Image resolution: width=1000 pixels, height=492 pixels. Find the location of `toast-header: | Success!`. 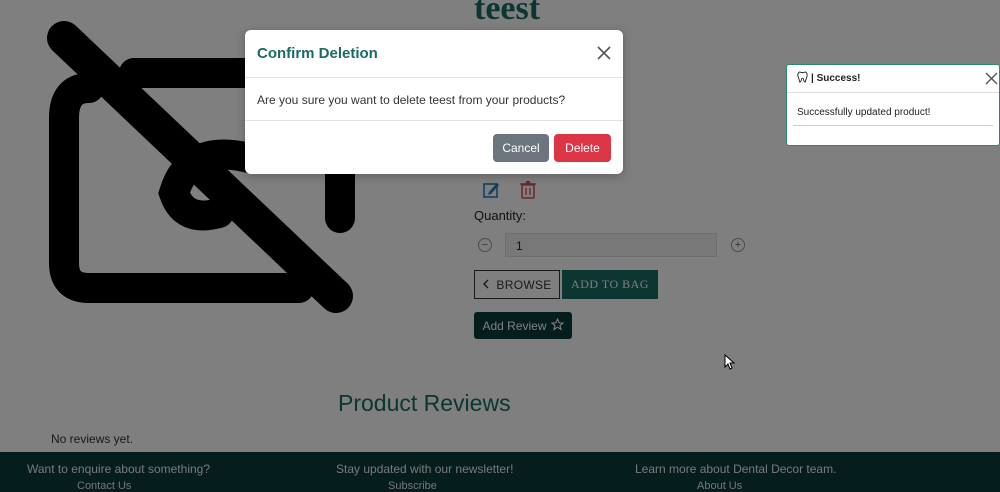

toast-header: | Success! is located at coordinates (893, 79).